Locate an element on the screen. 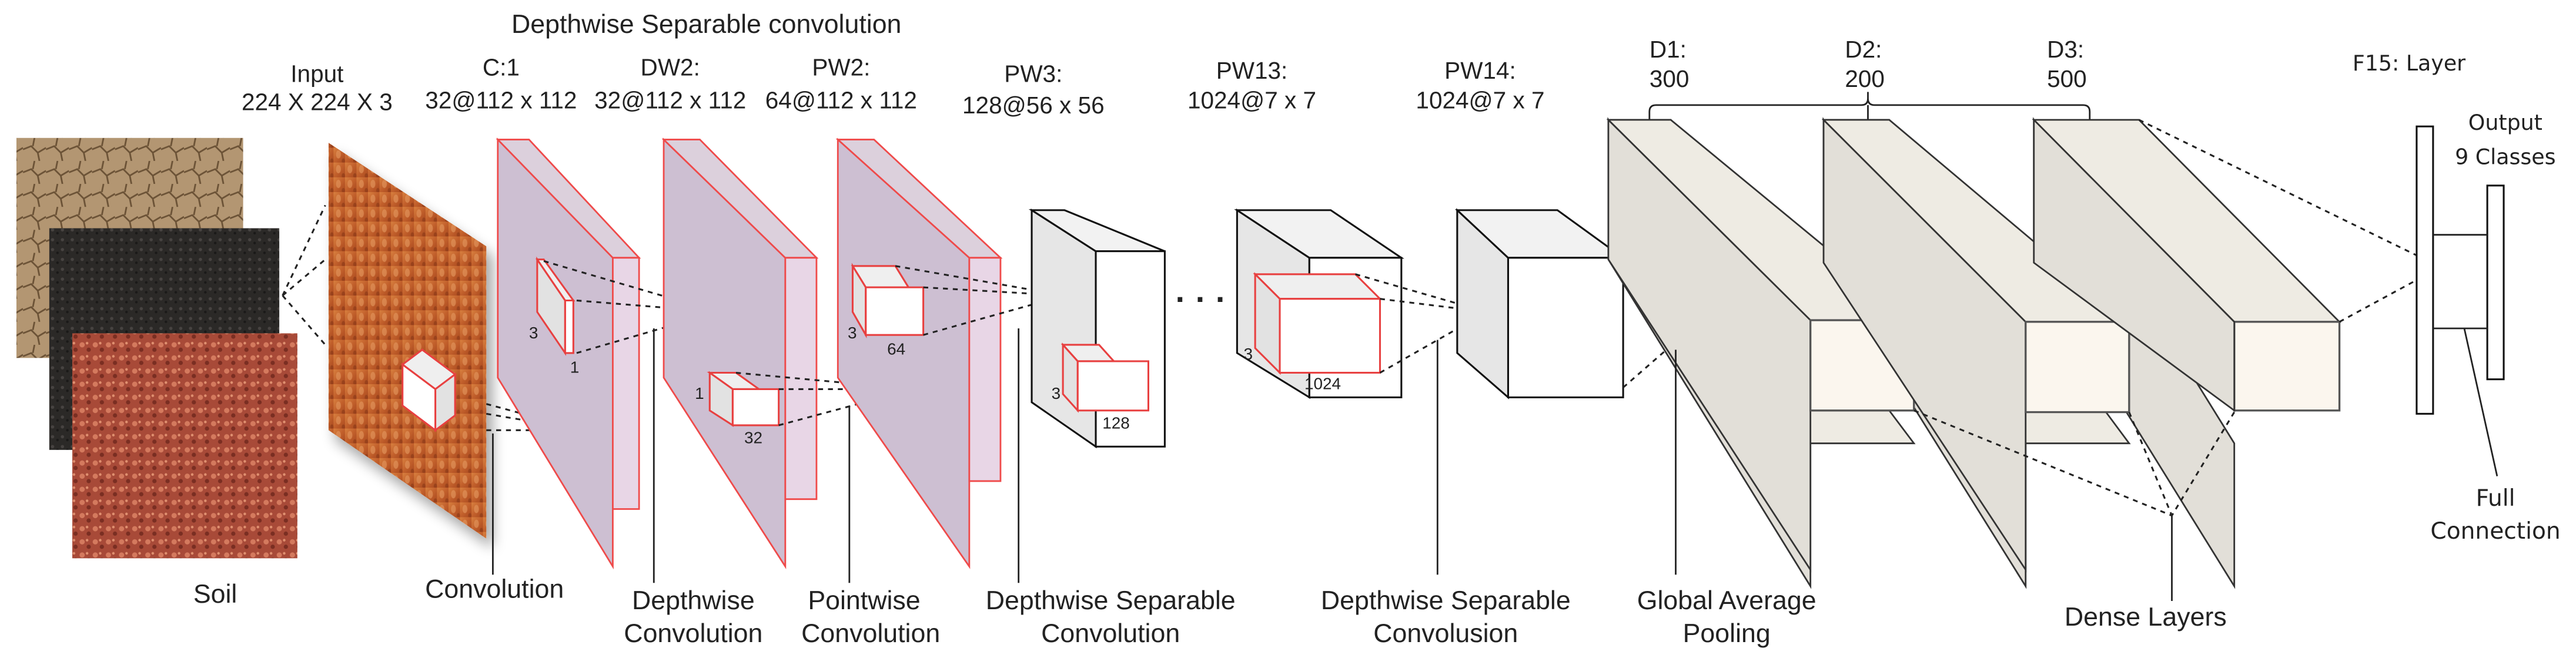 The image size is (2576, 665). pw13-kernel-width: 1024 is located at coordinates (1322, 383).